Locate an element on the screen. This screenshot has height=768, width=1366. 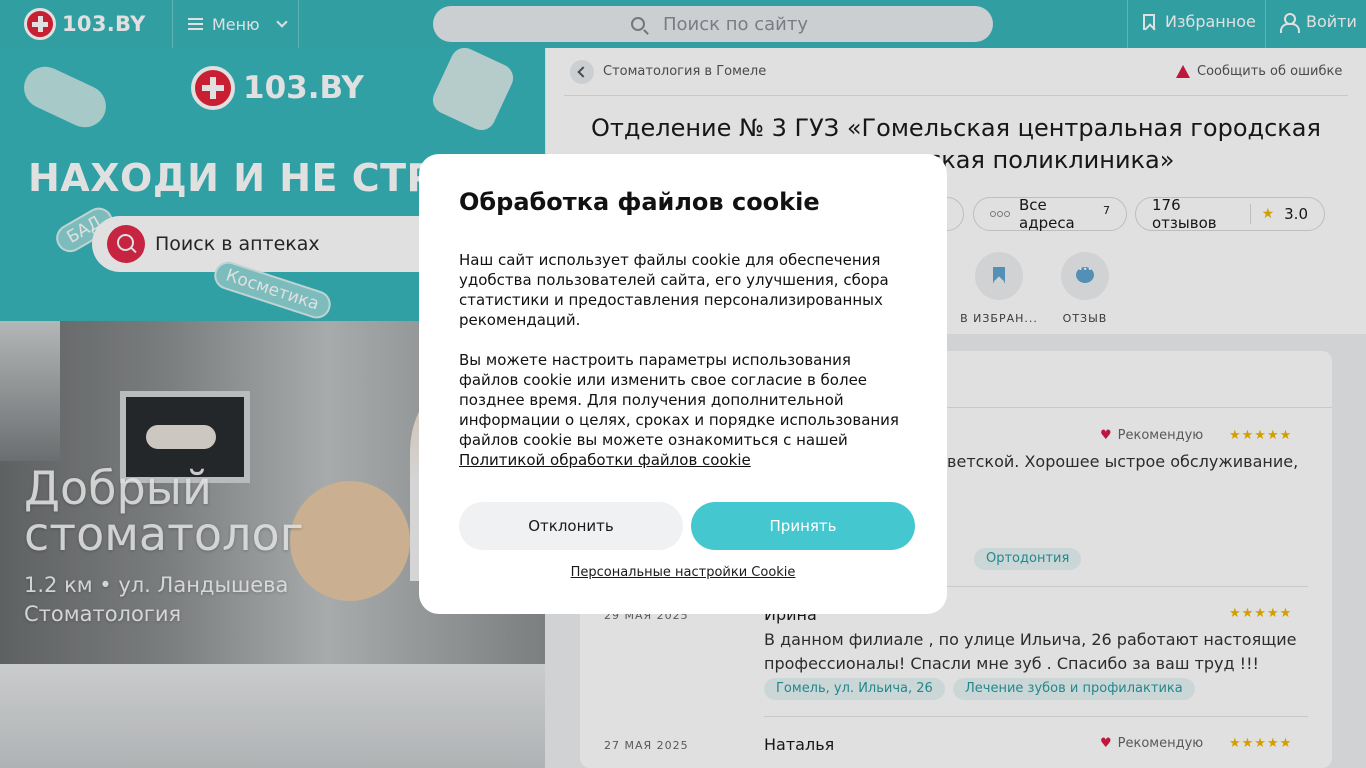
cookie-dialog-title: Обработка файлов cookie is located at coordinates (639, 202).